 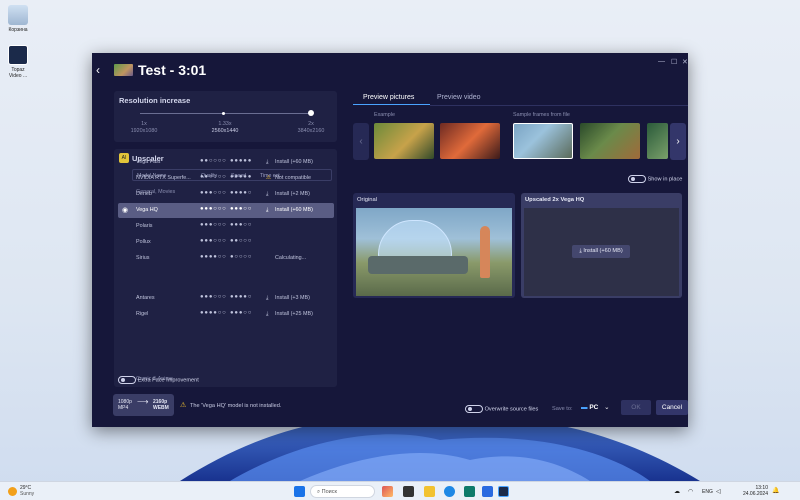 What do you see at coordinates (487, 491) in the screenshot?
I see `mail-icon` at bounding box center [487, 491].